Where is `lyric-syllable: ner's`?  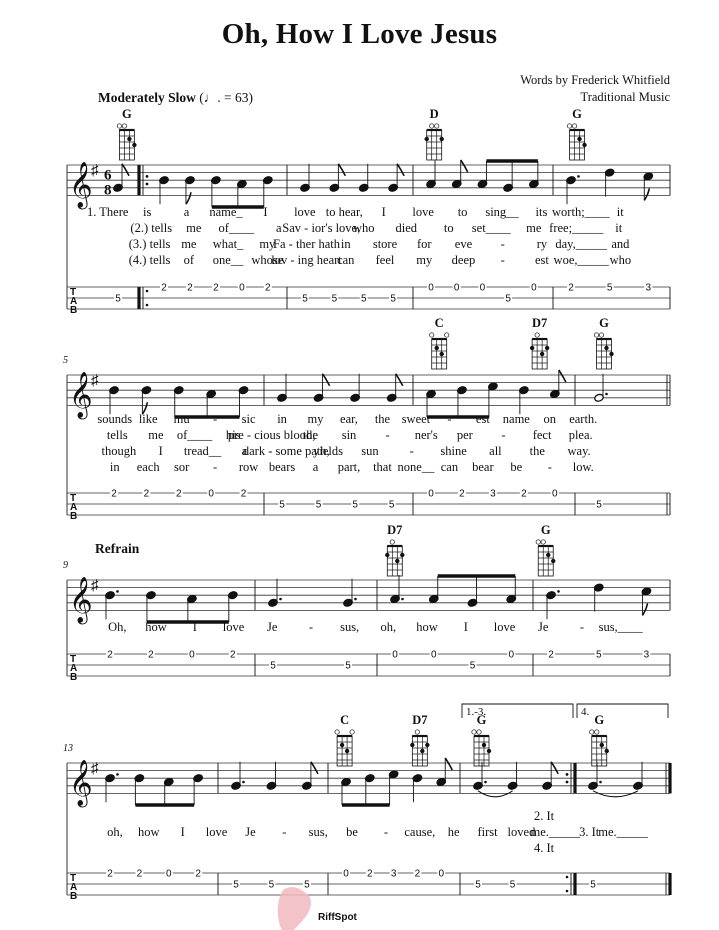
lyric-syllable: ner's is located at coordinates (426, 435).